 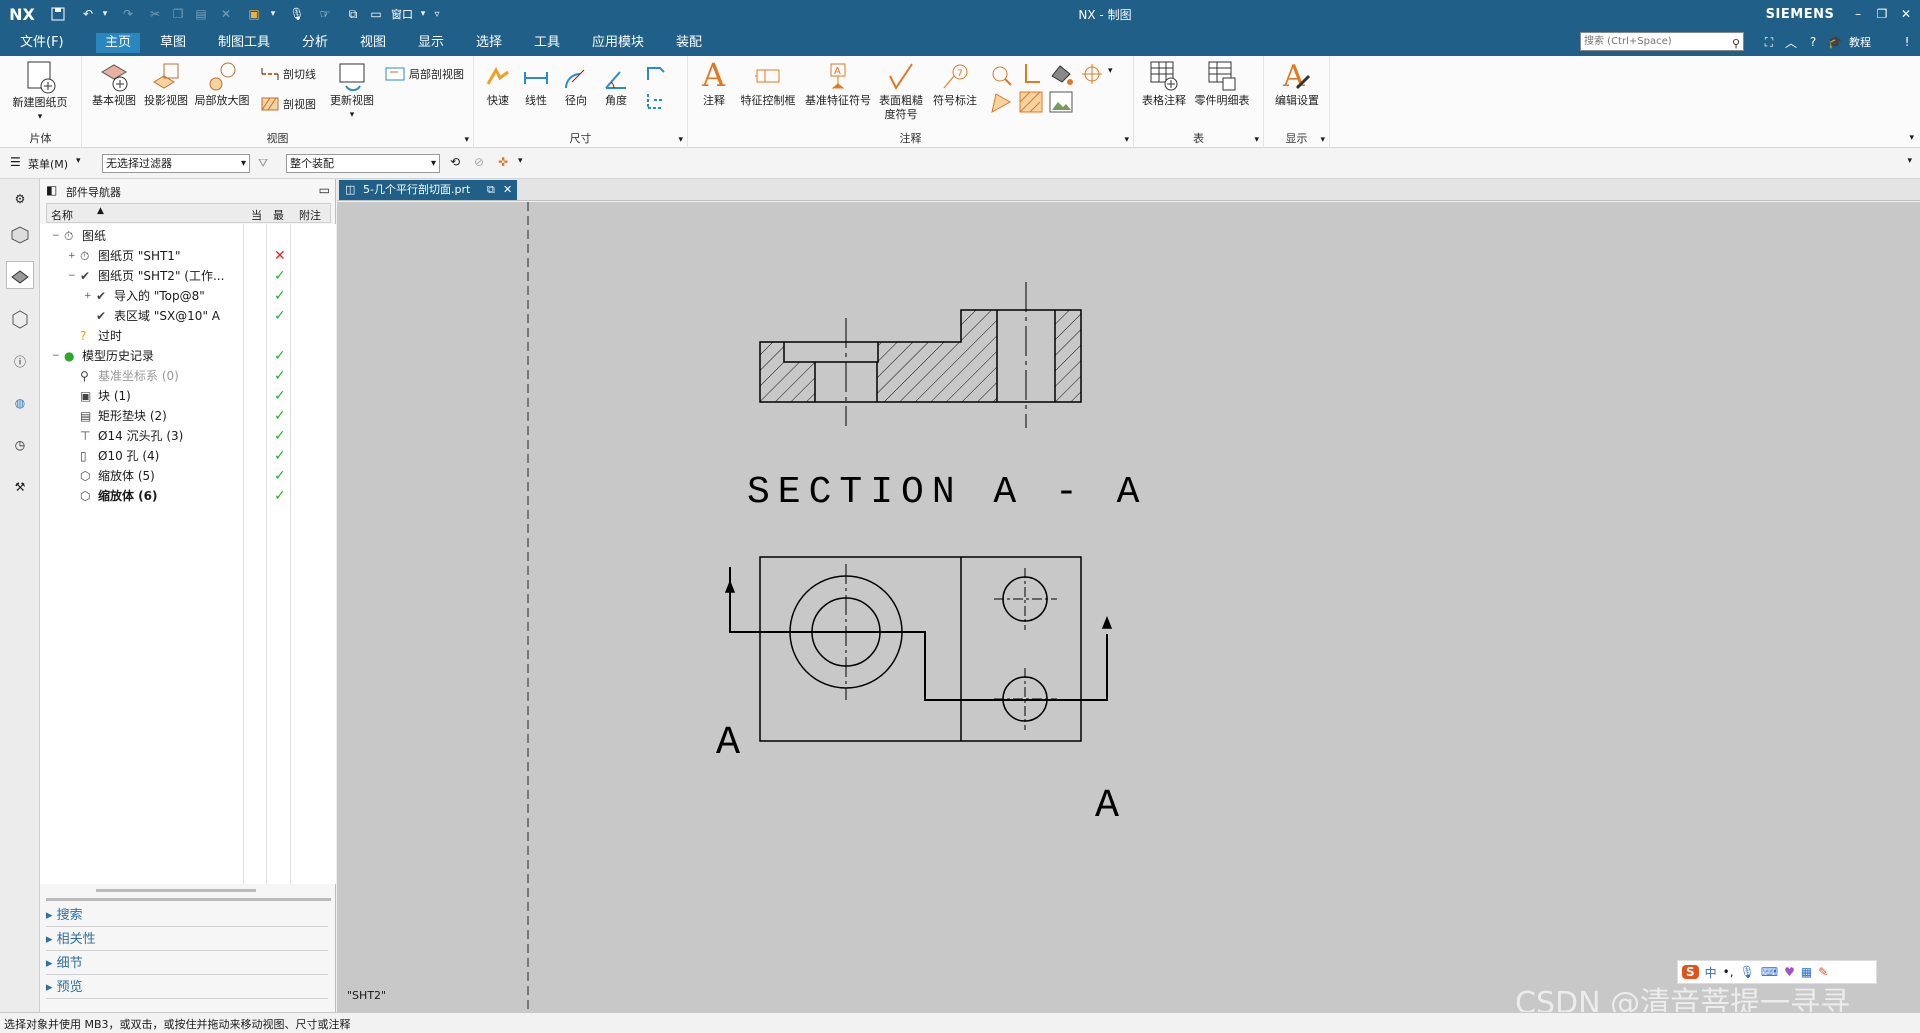 I want to click on tree-row: − ✔ 图纸页 "SHT2" (工作... ✓, so click(x=188, y=276).